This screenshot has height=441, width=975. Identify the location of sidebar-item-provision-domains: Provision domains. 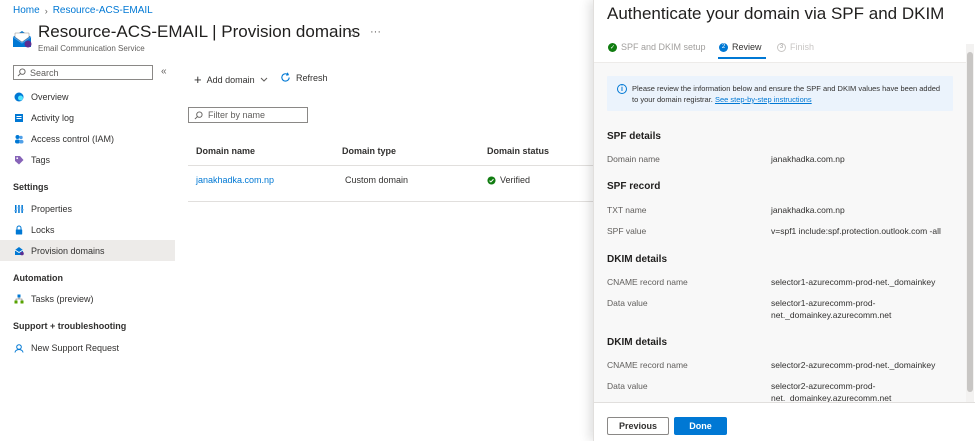
(87, 250).